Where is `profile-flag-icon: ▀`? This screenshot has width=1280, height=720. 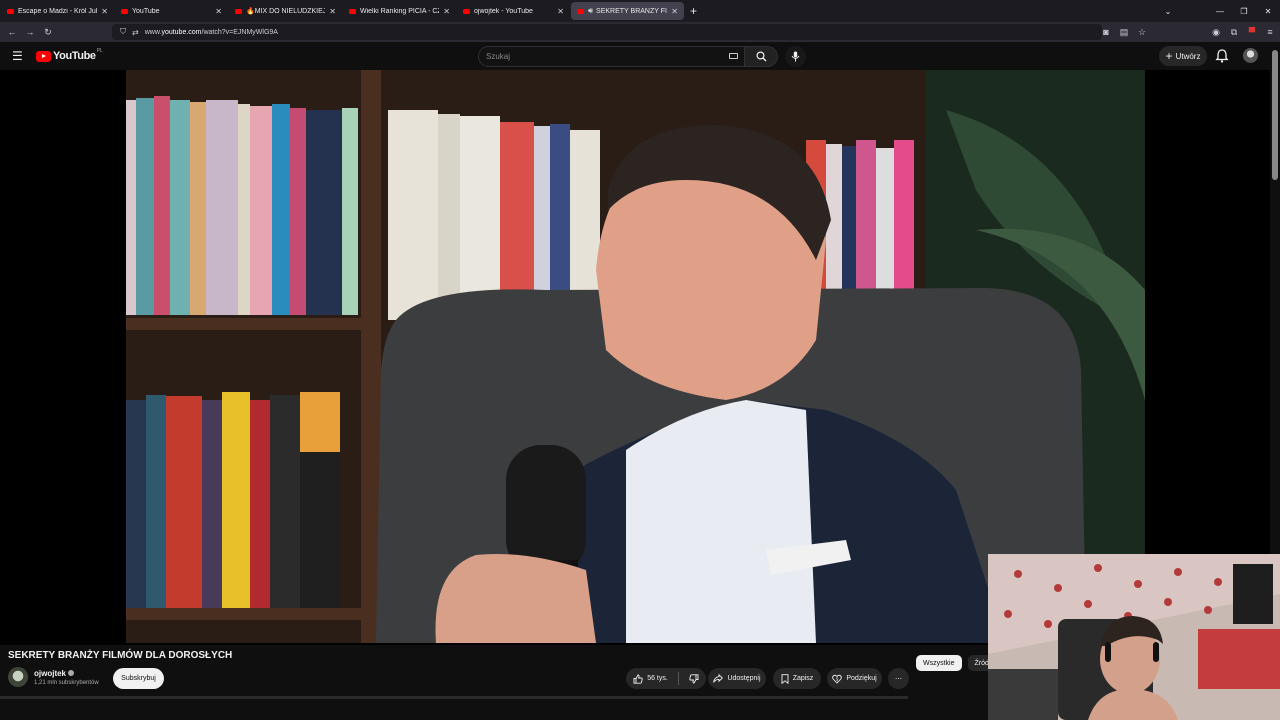 profile-flag-icon: ▀ is located at coordinates (1252, 32).